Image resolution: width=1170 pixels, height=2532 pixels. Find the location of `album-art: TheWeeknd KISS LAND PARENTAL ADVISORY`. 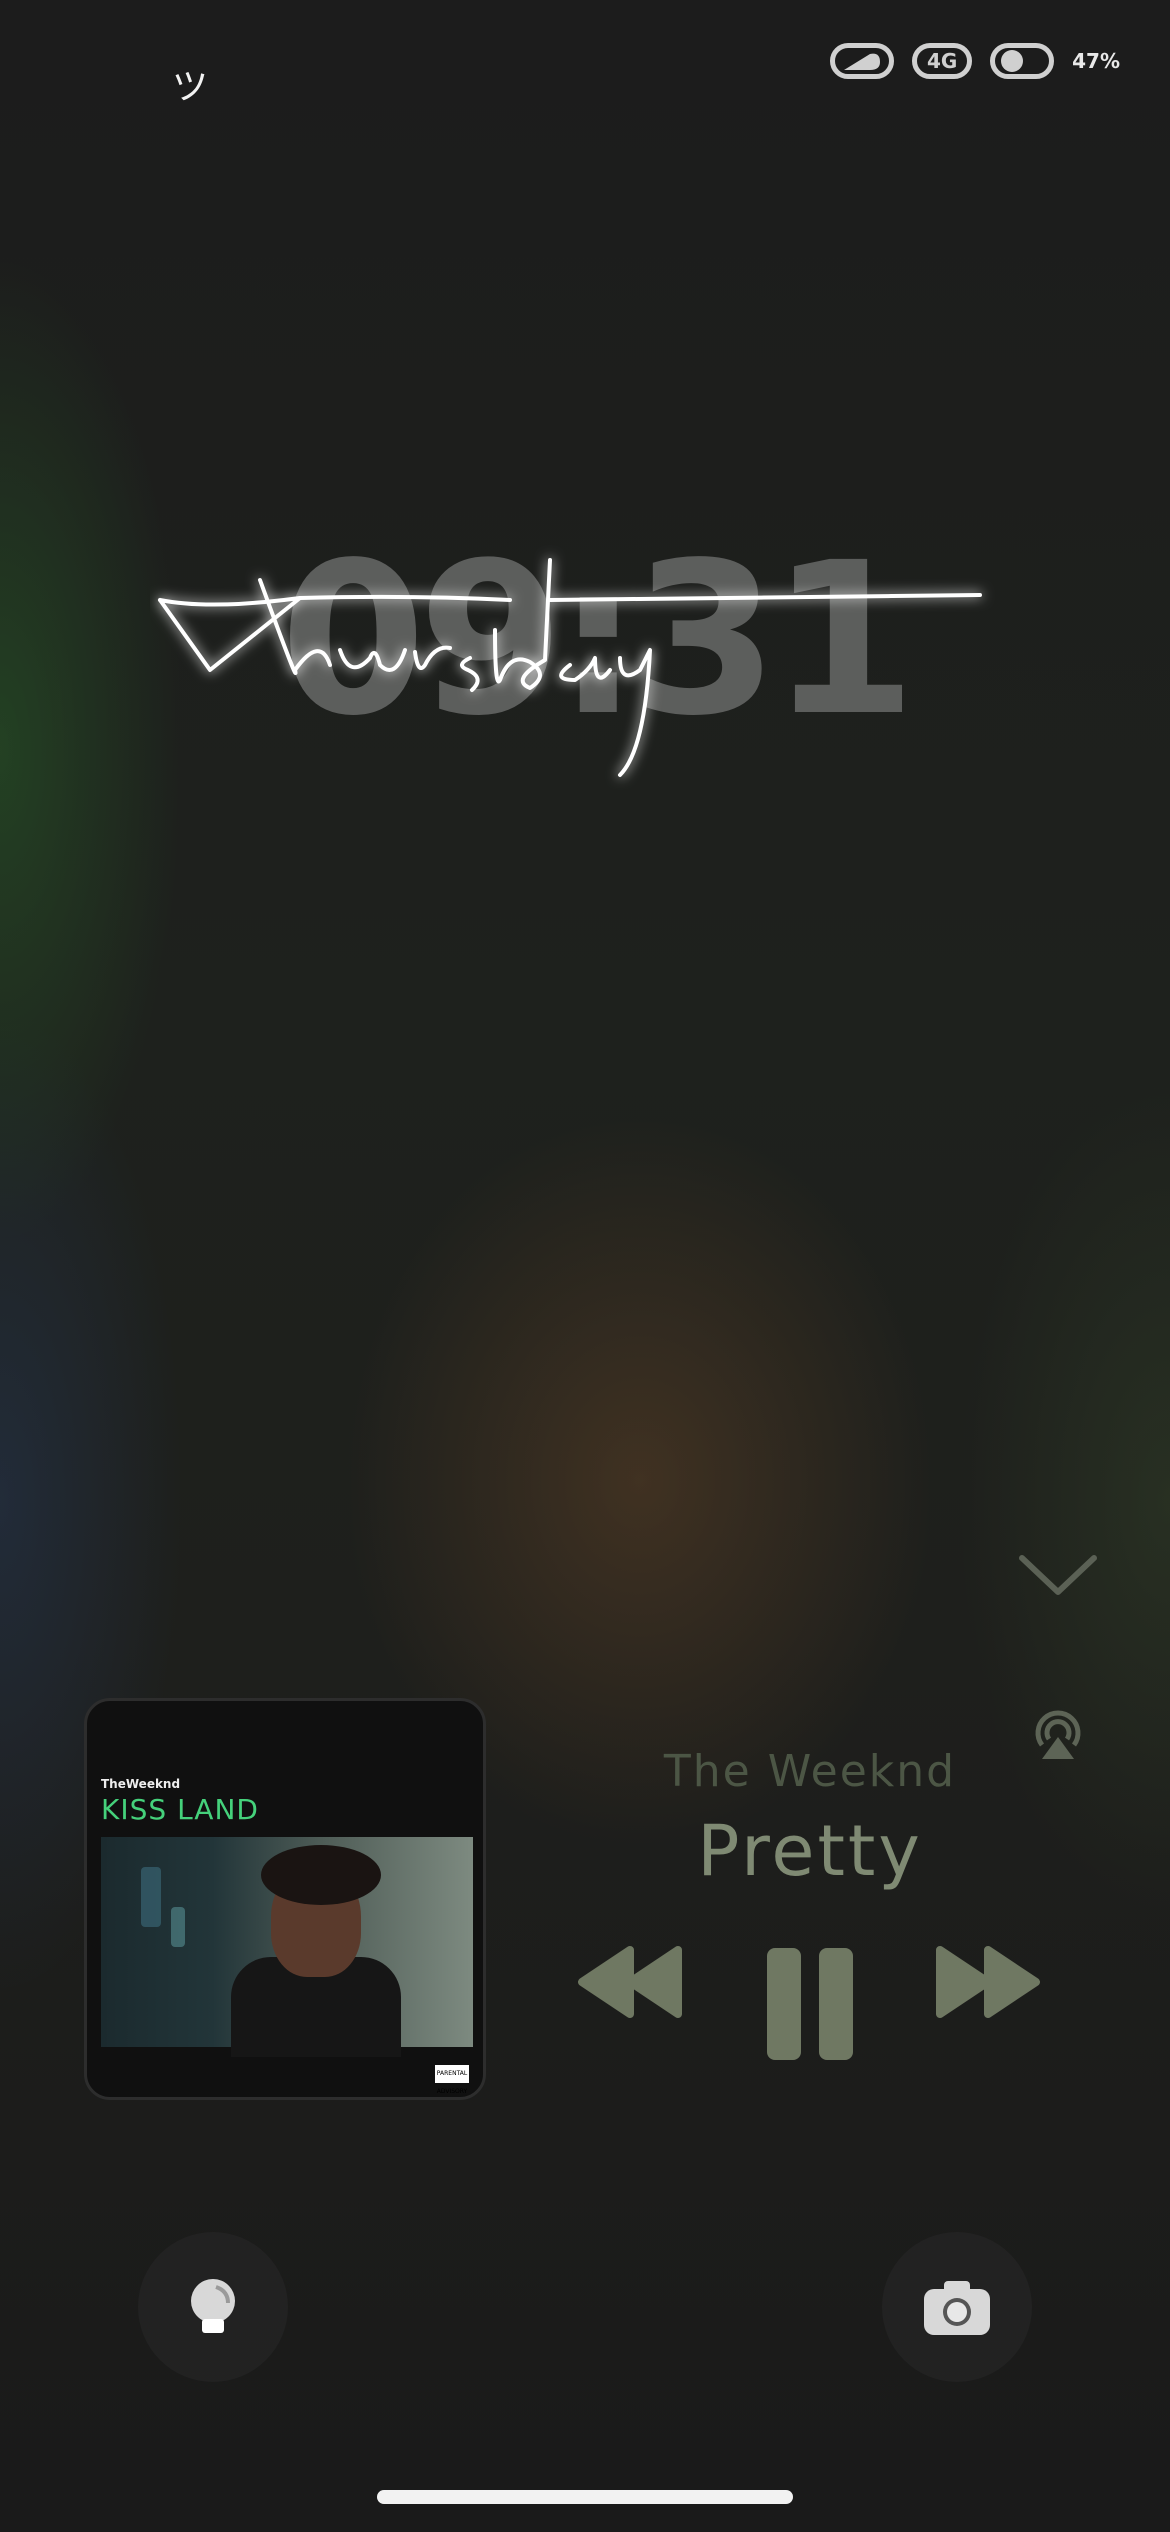

album-art: TheWeeknd KISS LAND PARENTAL ADVISORY is located at coordinates (285, 1899).